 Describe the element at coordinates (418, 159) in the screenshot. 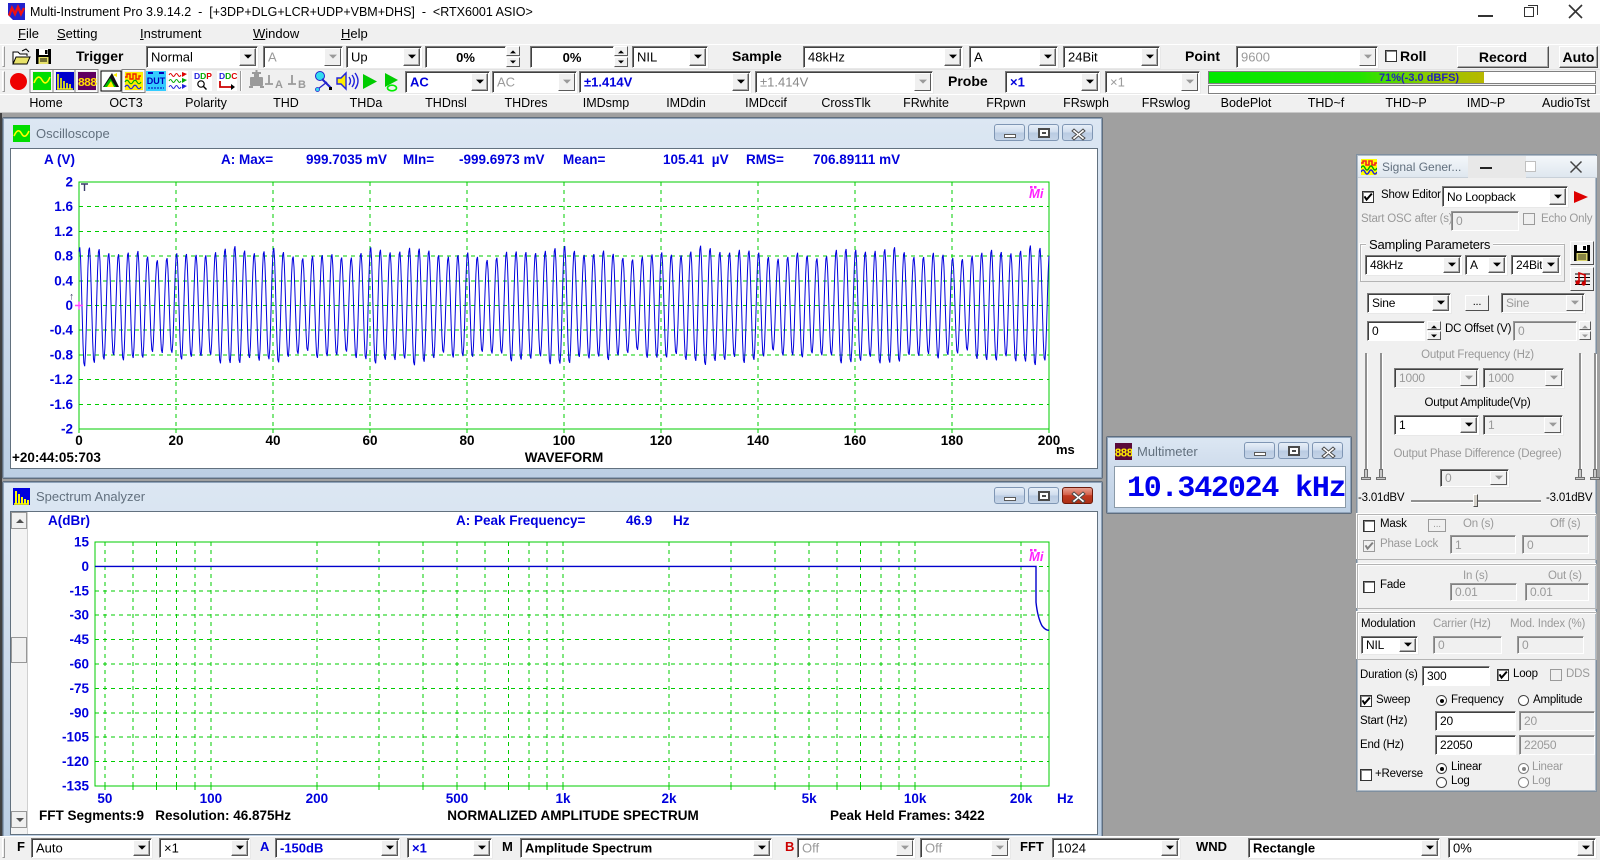

I see `svg-text: MIn=` at that location.